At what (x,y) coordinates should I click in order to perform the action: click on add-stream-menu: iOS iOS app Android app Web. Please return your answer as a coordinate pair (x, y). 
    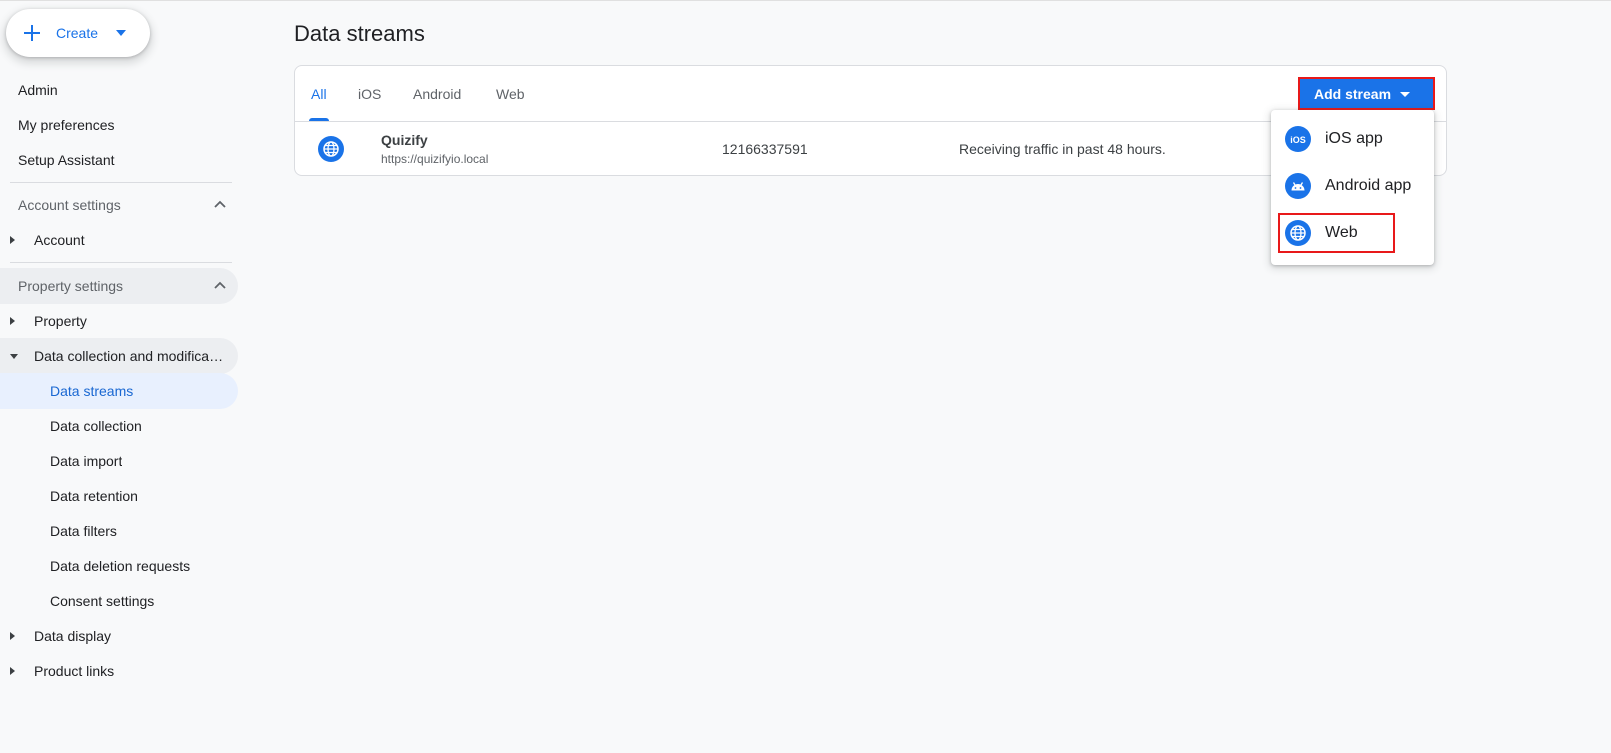
    Looking at the image, I should click on (1352, 187).